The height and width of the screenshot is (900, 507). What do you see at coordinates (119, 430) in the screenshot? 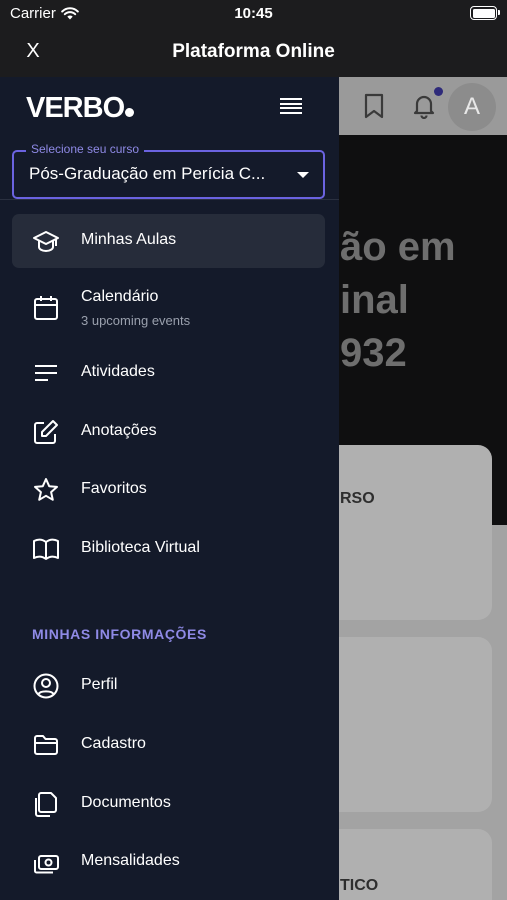
I see `menu-item-label: Anotações` at bounding box center [119, 430].